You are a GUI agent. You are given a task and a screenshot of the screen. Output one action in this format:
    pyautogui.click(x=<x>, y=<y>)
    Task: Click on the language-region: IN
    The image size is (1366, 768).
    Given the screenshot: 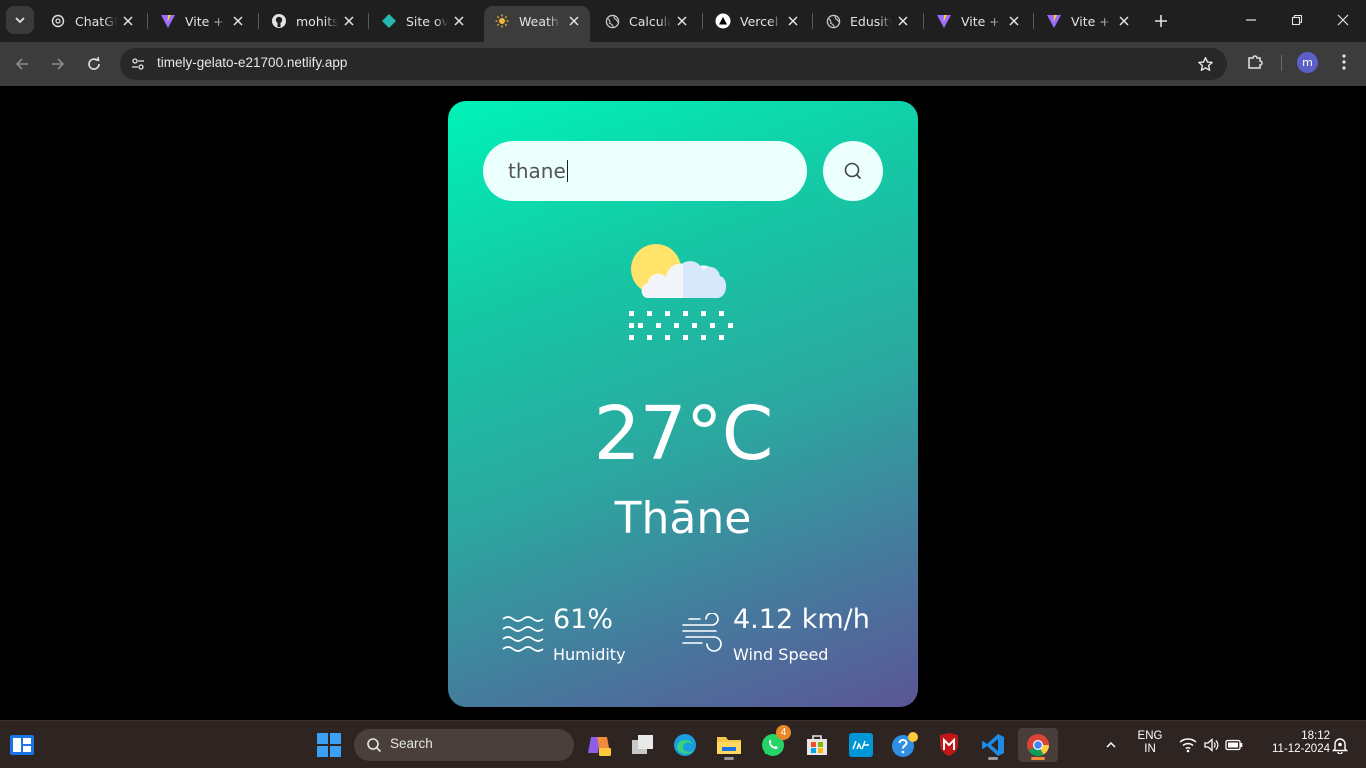 What is the action you would take?
    pyautogui.click(x=1150, y=749)
    